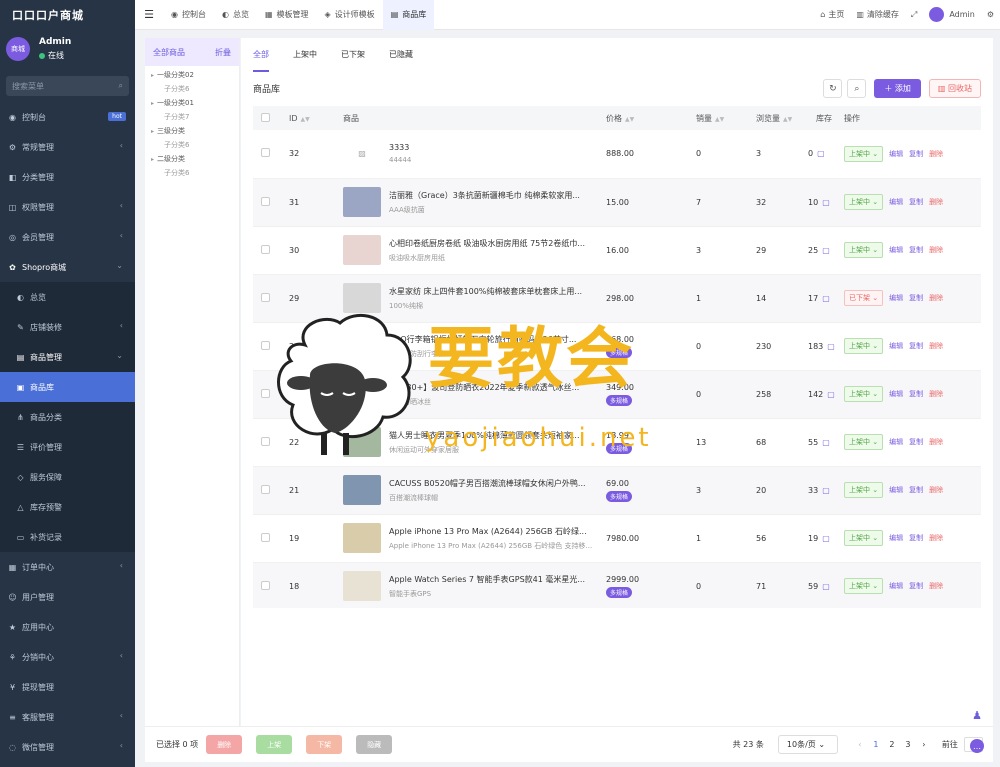 This screenshot has width=1000, height=767. I want to click on product-cell: 心相印卷纸厨房卷纸 吸油吸水厨房用纸 75节2卷纸巾... 吸油吸水厨房用纸, so click(470, 250).